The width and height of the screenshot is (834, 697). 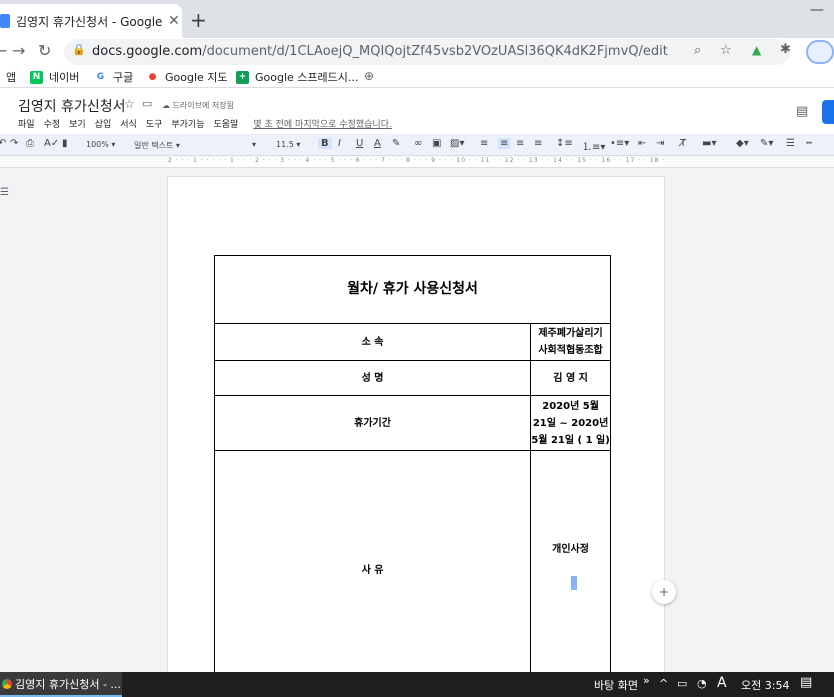 What do you see at coordinates (457, 143) in the screenshot?
I see `insert-image-icon: ▨▾` at bounding box center [457, 143].